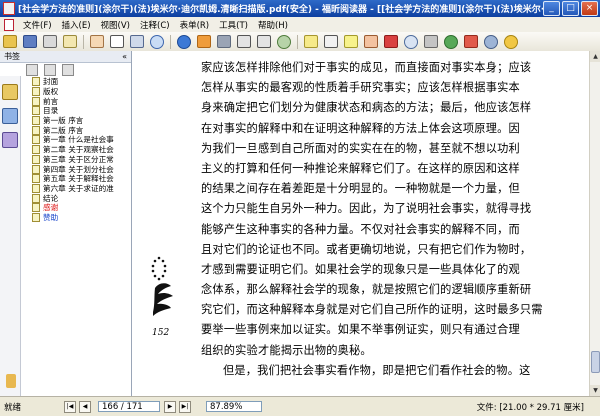 This screenshot has width=600, height=416. I want to click on bookmark-item: 目录, so click(75, 111).